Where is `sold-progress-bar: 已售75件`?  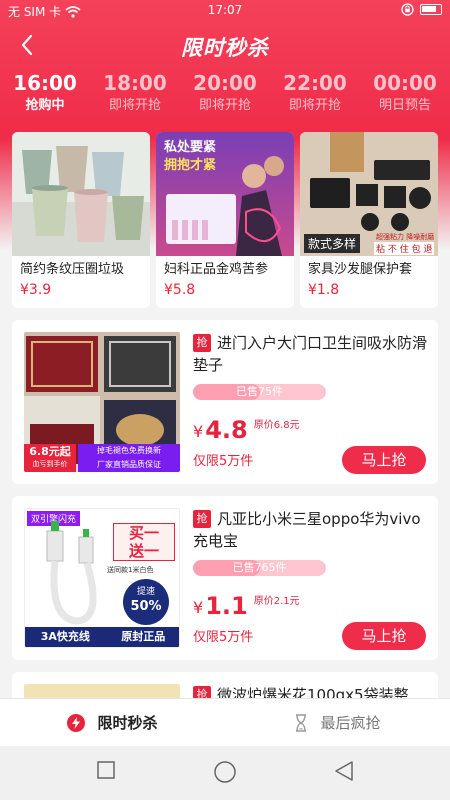
sold-progress-bar: 已售75件 is located at coordinates (259, 392).